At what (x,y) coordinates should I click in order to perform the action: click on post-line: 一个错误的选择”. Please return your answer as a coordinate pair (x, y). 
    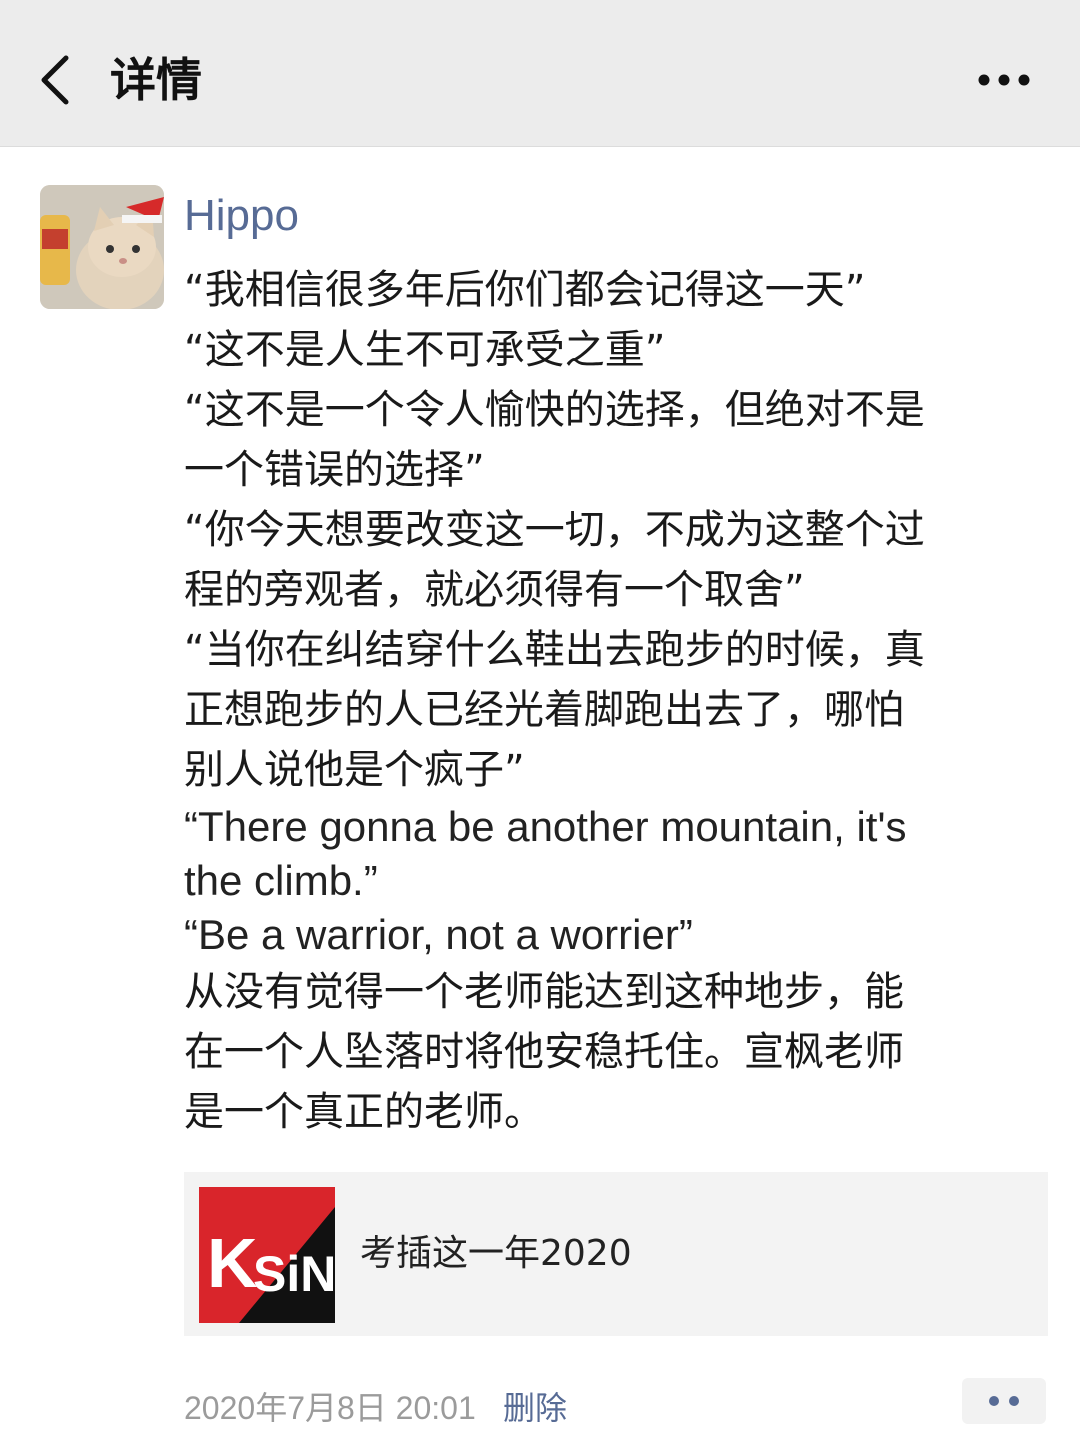
    Looking at the image, I should click on (334, 470).